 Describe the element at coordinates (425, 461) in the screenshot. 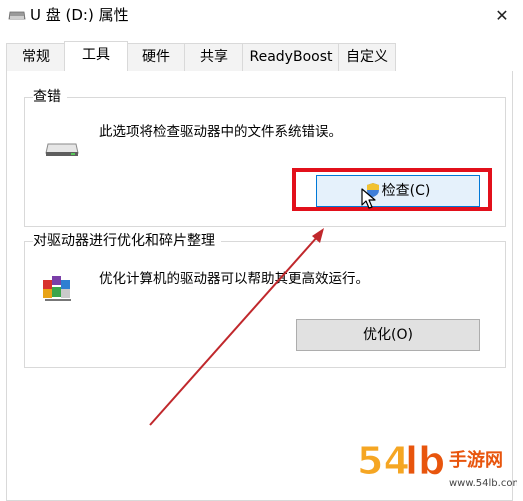

I see `svg-text: lb` at that location.